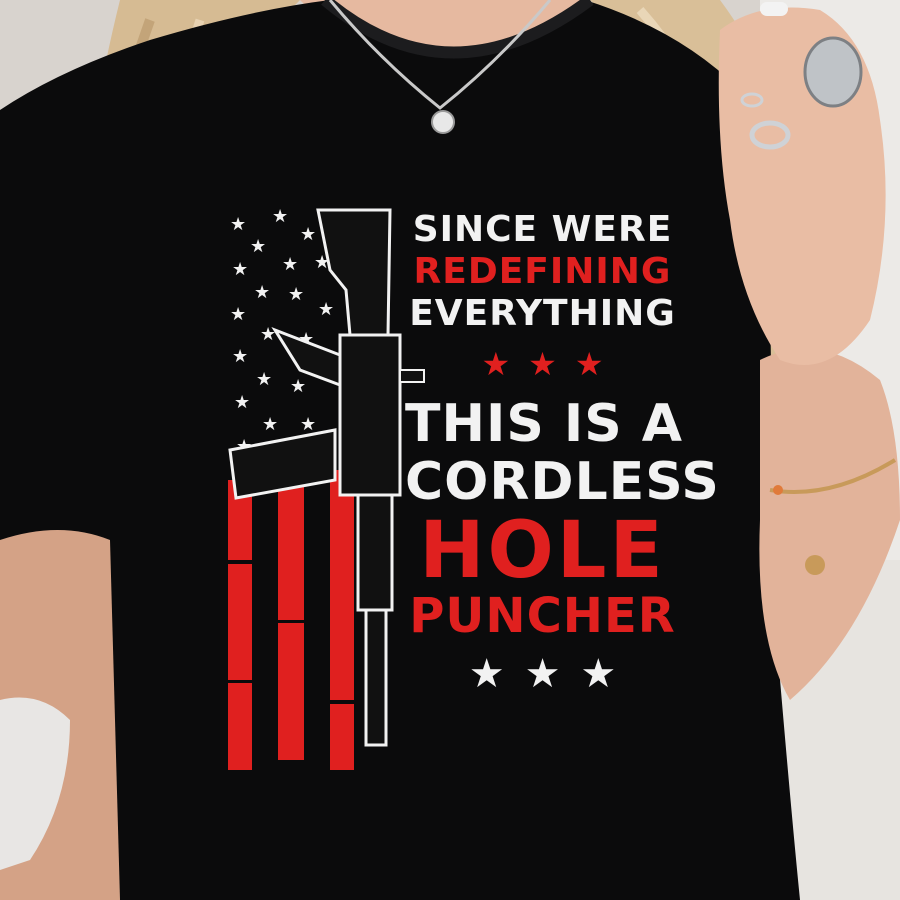 Image resolution: width=900 pixels, height=900 pixels. Describe the element at coordinates (552, 674) in the screenshot. I see `white-stars-bottom: ★★★` at that location.